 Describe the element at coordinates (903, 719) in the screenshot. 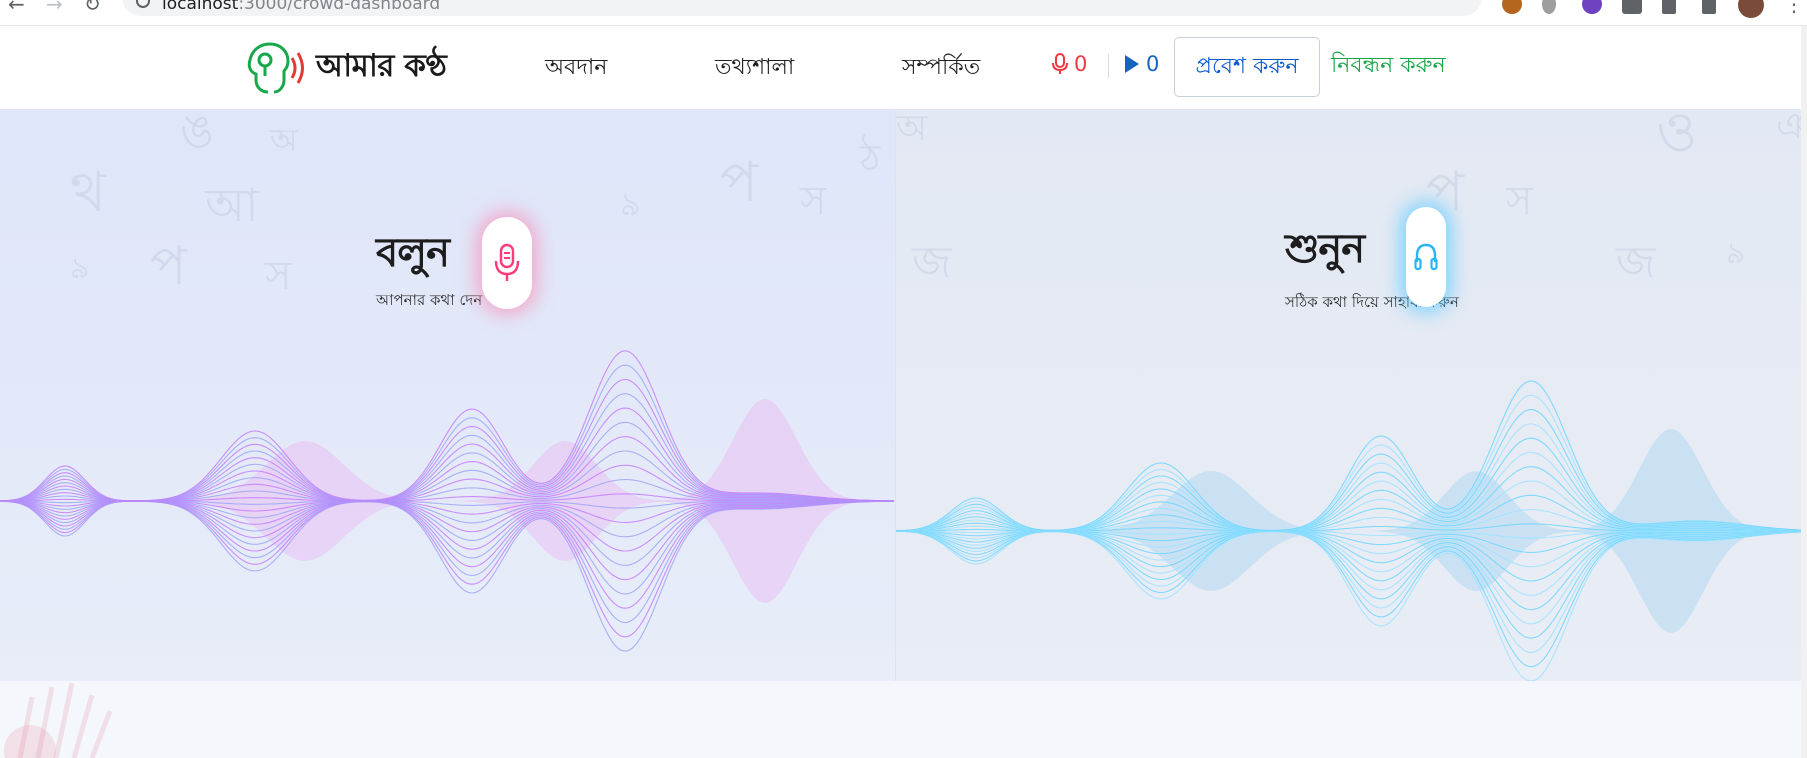

I see `next-section` at that location.